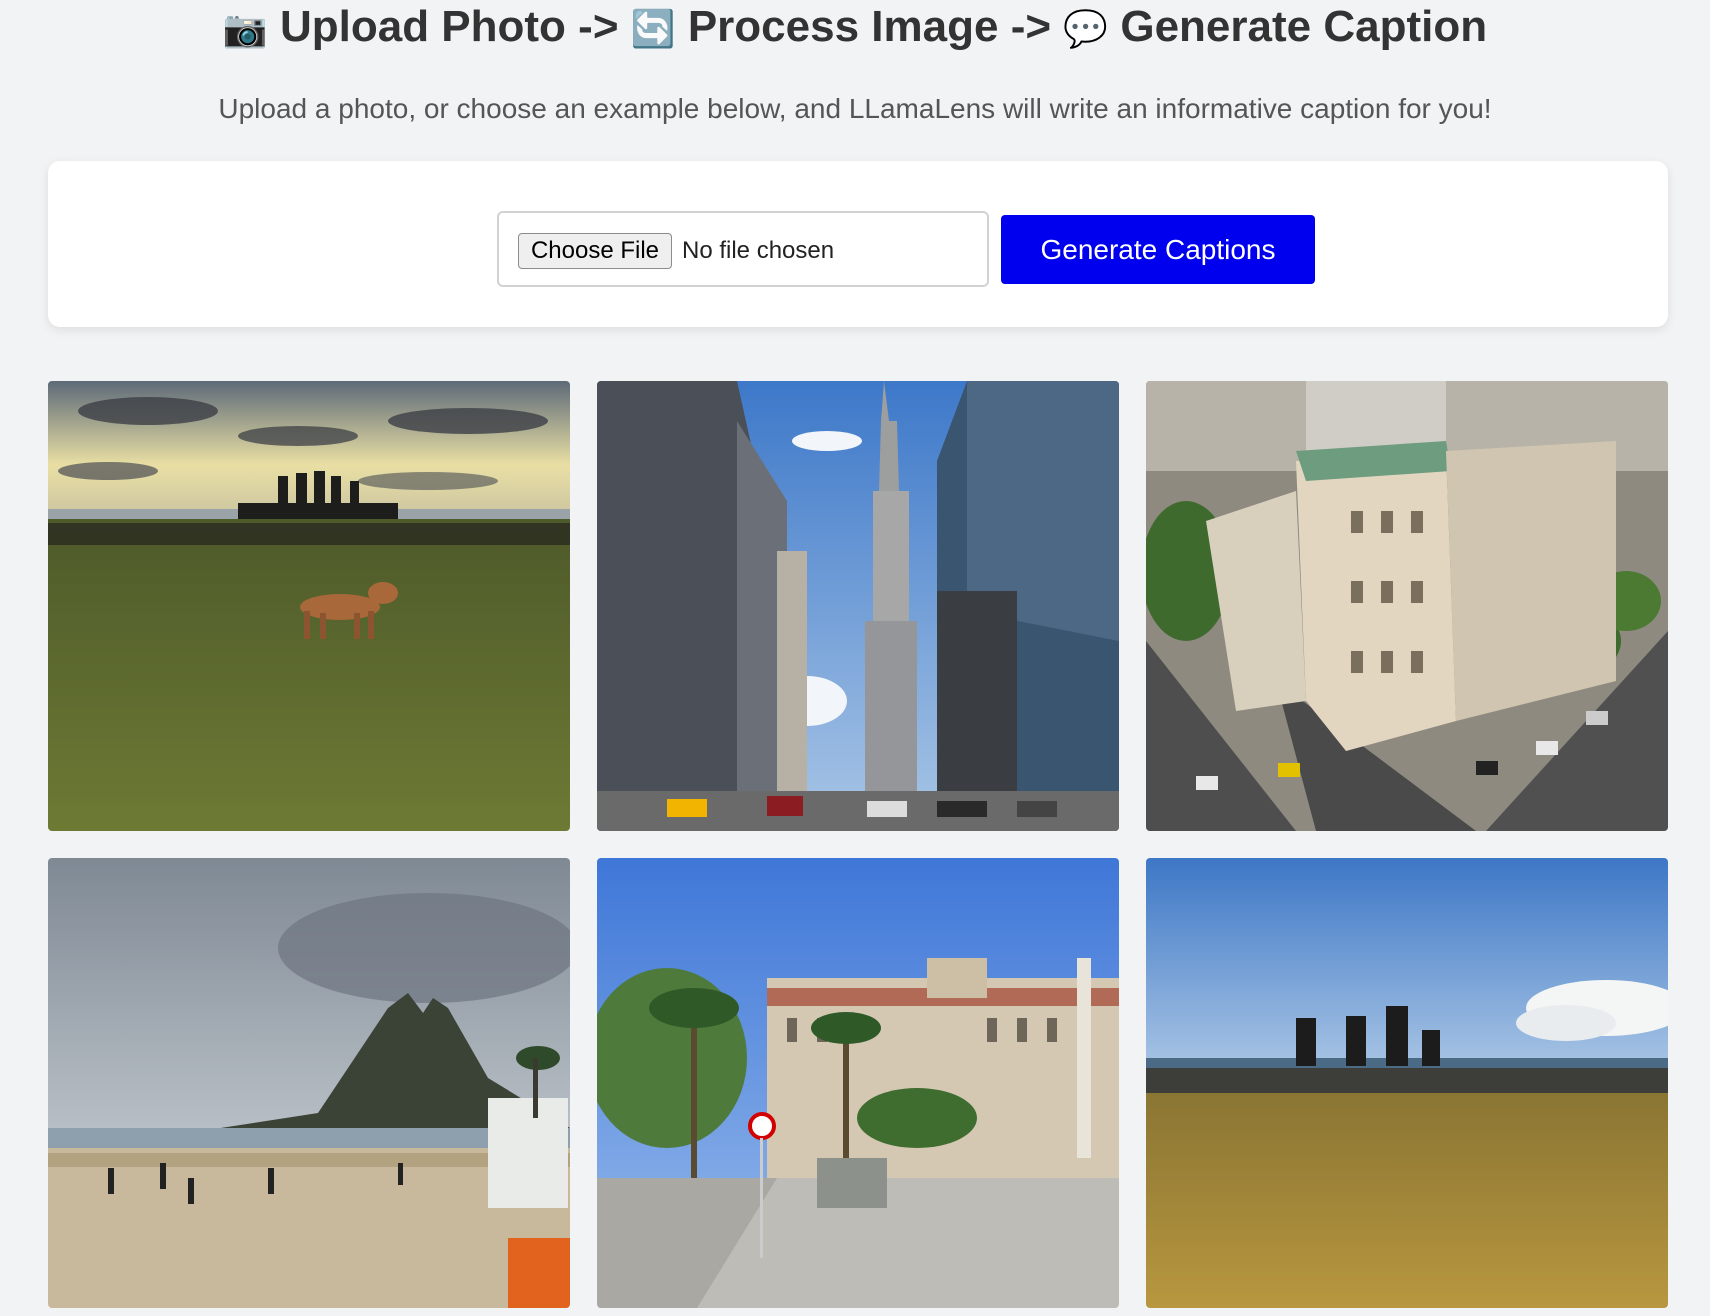  Describe the element at coordinates (843, 26) in the screenshot. I see `step-process-image: Process Image` at that location.